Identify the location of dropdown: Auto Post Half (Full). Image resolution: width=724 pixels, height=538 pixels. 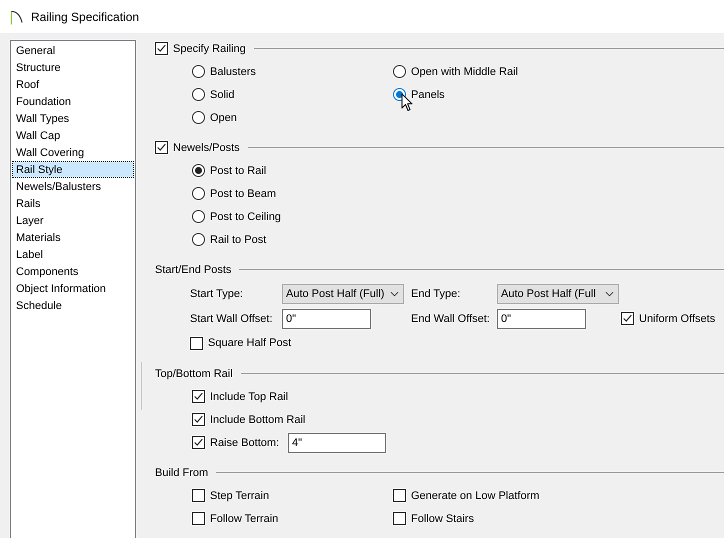
(343, 294).